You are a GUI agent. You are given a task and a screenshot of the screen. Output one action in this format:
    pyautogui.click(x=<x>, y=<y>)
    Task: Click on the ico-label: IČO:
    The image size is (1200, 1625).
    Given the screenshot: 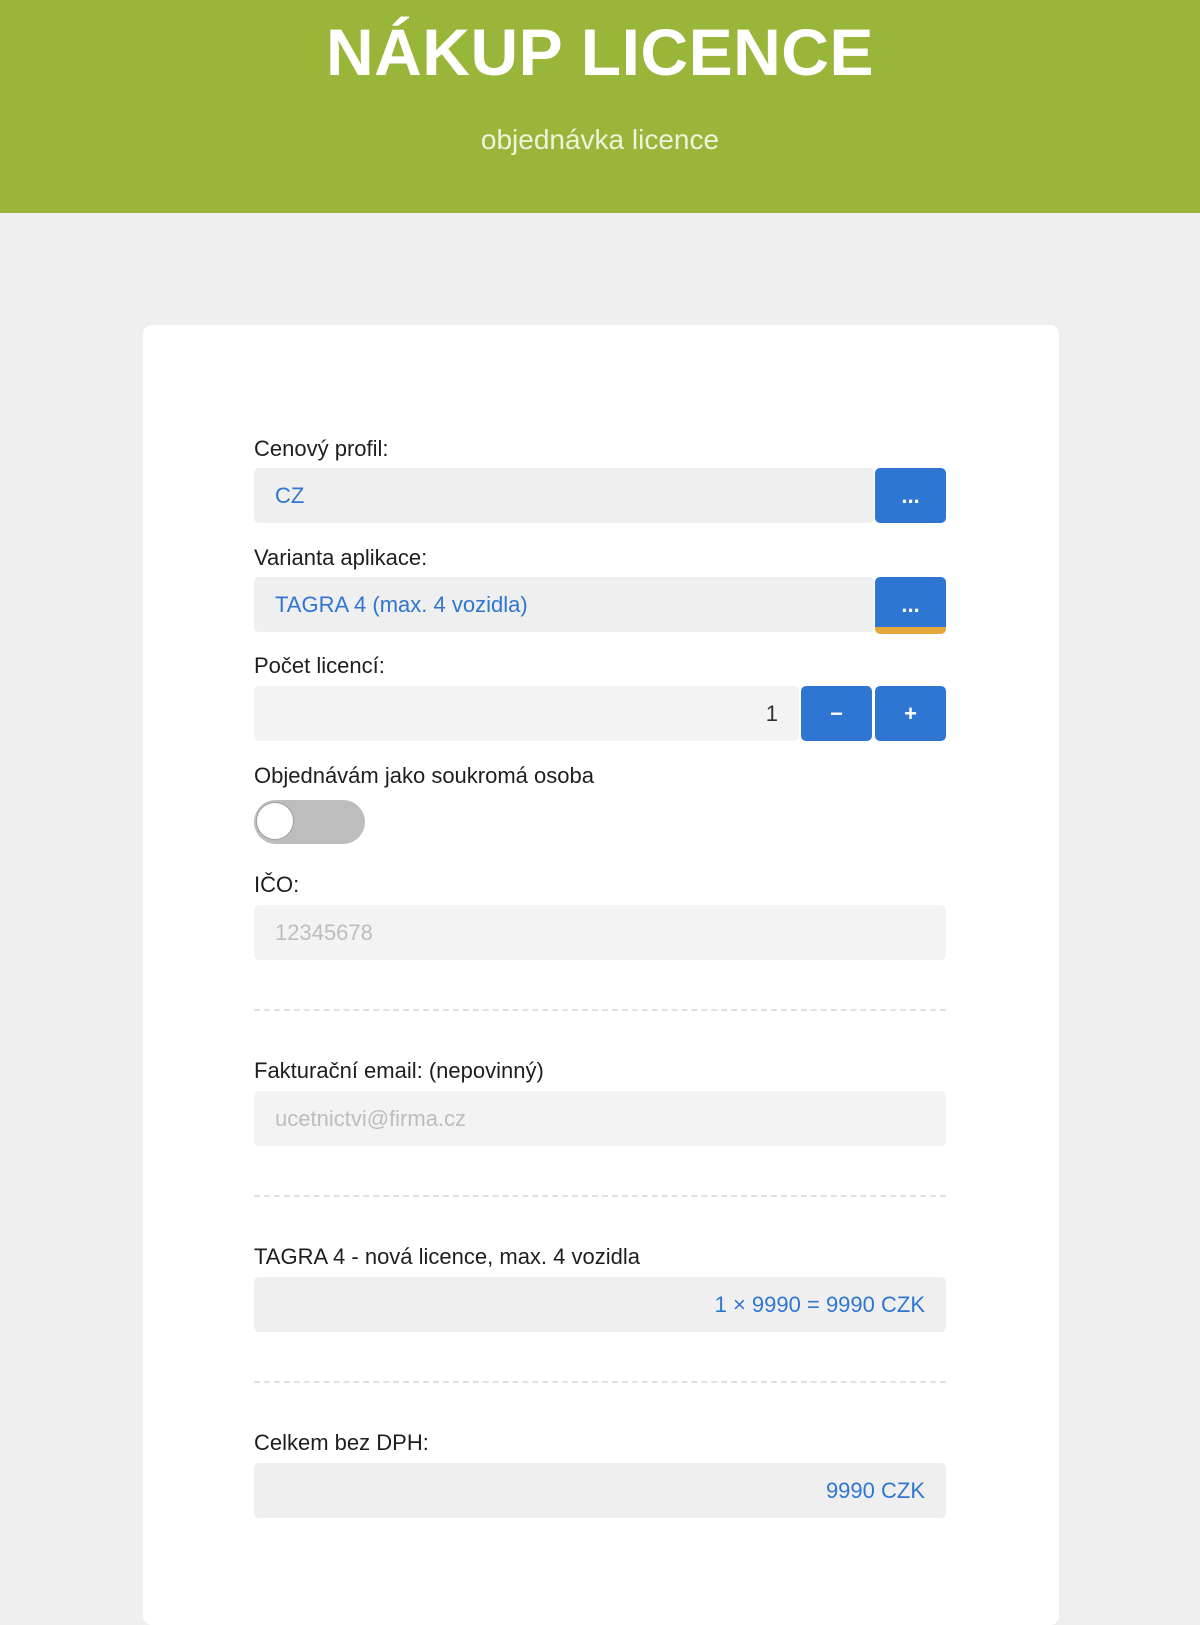 What is the action you would take?
    pyautogui.click(x=277, y=884)
    